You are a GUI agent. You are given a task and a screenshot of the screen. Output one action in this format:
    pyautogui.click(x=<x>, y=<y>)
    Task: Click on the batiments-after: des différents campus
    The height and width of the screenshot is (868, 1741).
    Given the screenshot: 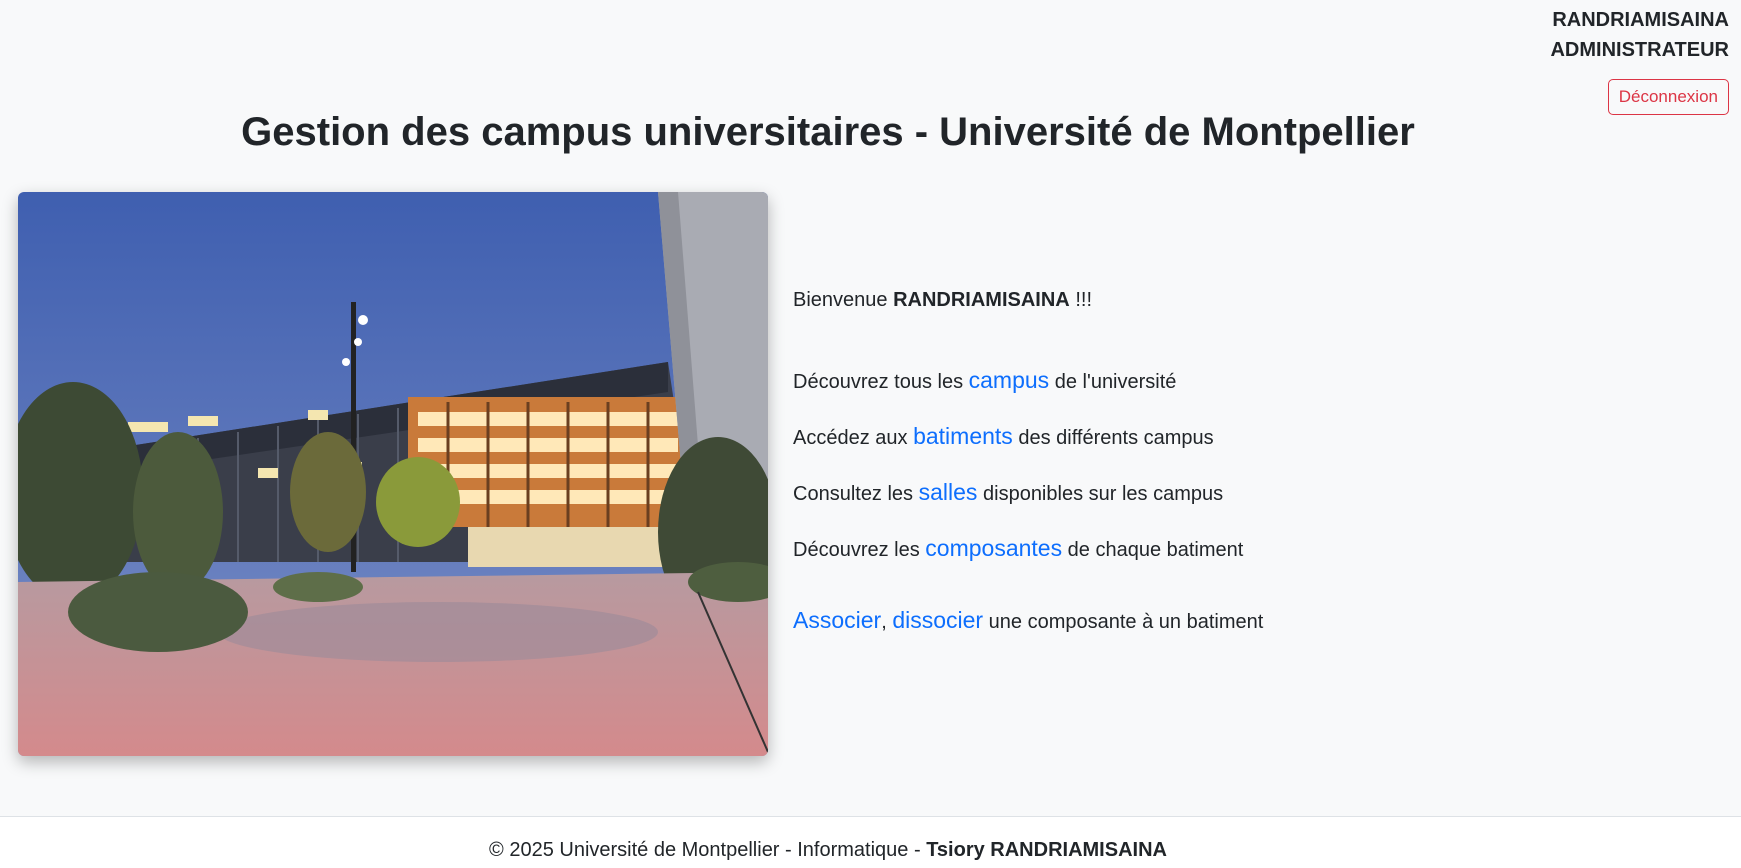 What is the action you would take?
    pyautogui.click(x=1116, y=438)
    